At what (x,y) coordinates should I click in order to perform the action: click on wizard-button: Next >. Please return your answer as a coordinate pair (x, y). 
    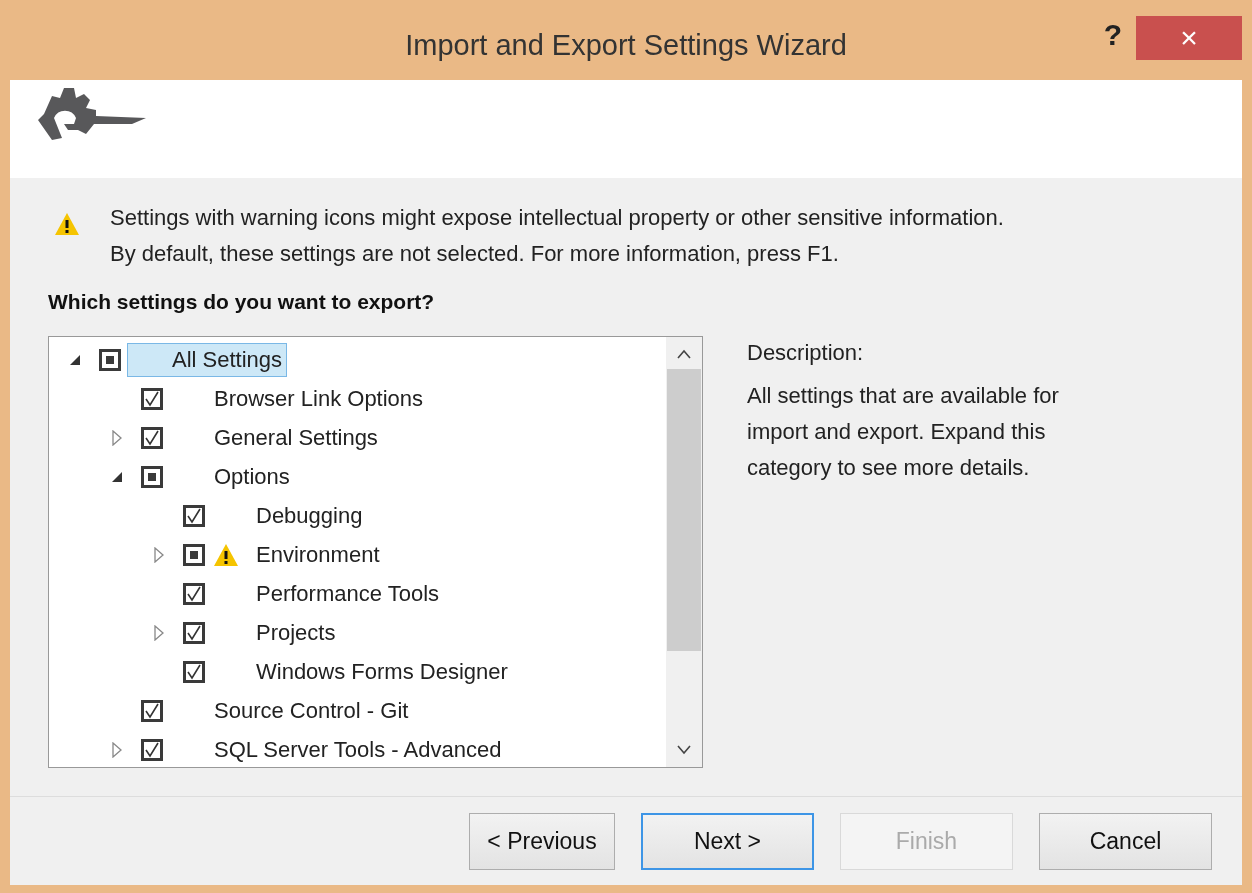
    Looking at the image, I should click on (727, 841).